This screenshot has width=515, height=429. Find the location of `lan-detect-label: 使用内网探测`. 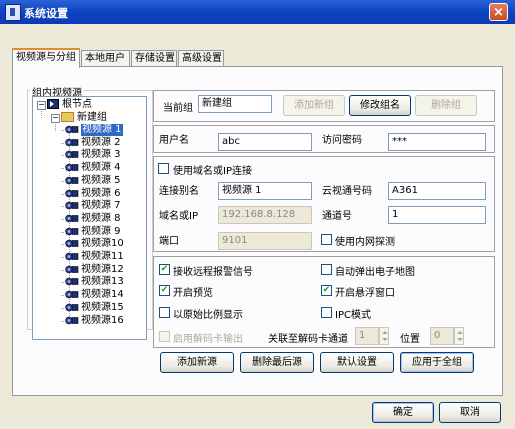

lan-detect-label: 使用内网探测 is located at coordinates (365, 242).